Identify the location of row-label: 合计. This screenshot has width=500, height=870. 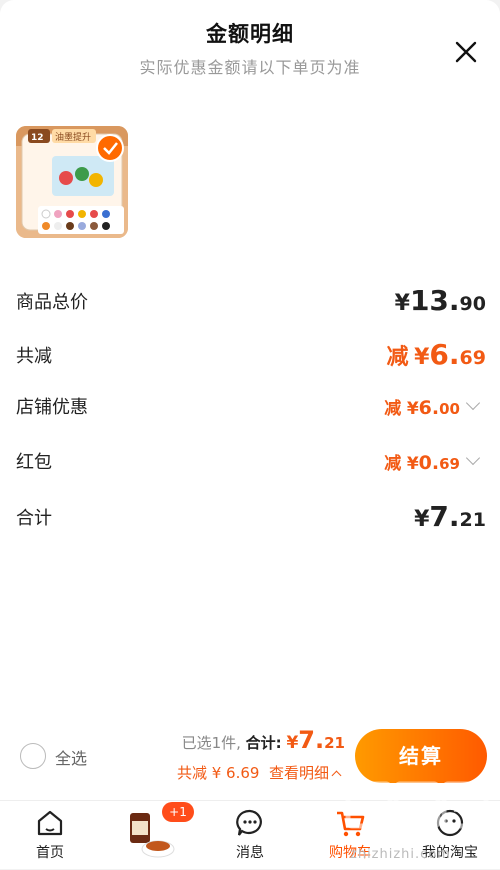
(34, 518).